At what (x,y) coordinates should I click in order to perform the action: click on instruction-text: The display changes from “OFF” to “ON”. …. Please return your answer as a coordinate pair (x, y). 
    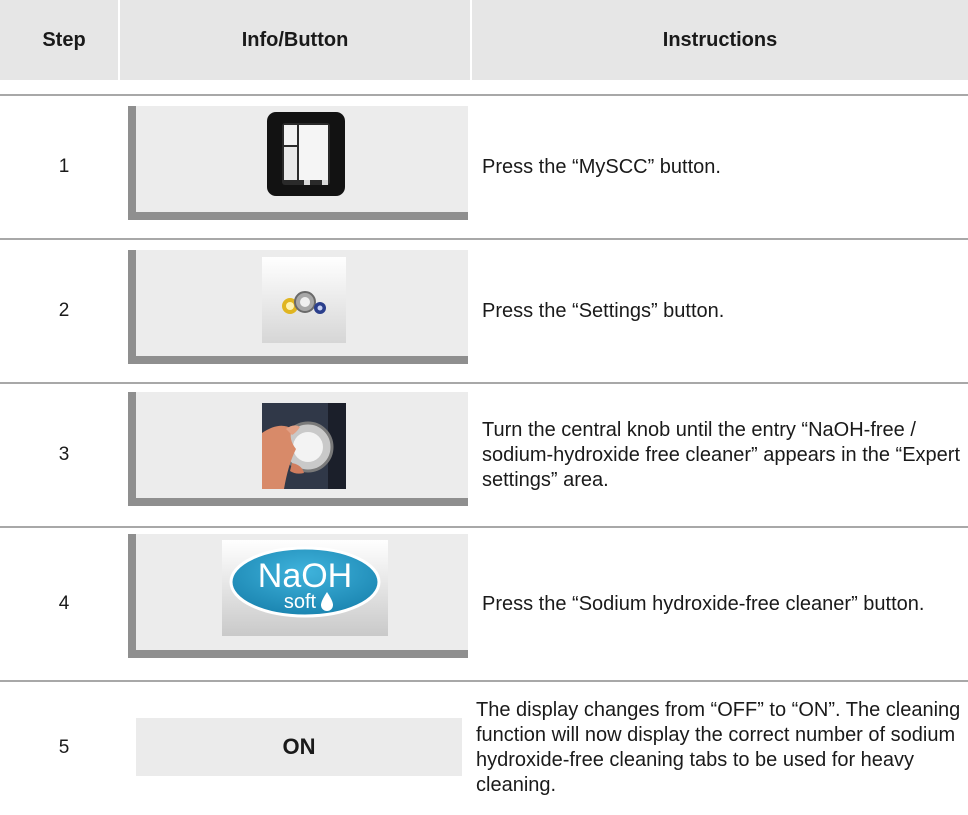
    Looking at the image, I should click on (722, 748).